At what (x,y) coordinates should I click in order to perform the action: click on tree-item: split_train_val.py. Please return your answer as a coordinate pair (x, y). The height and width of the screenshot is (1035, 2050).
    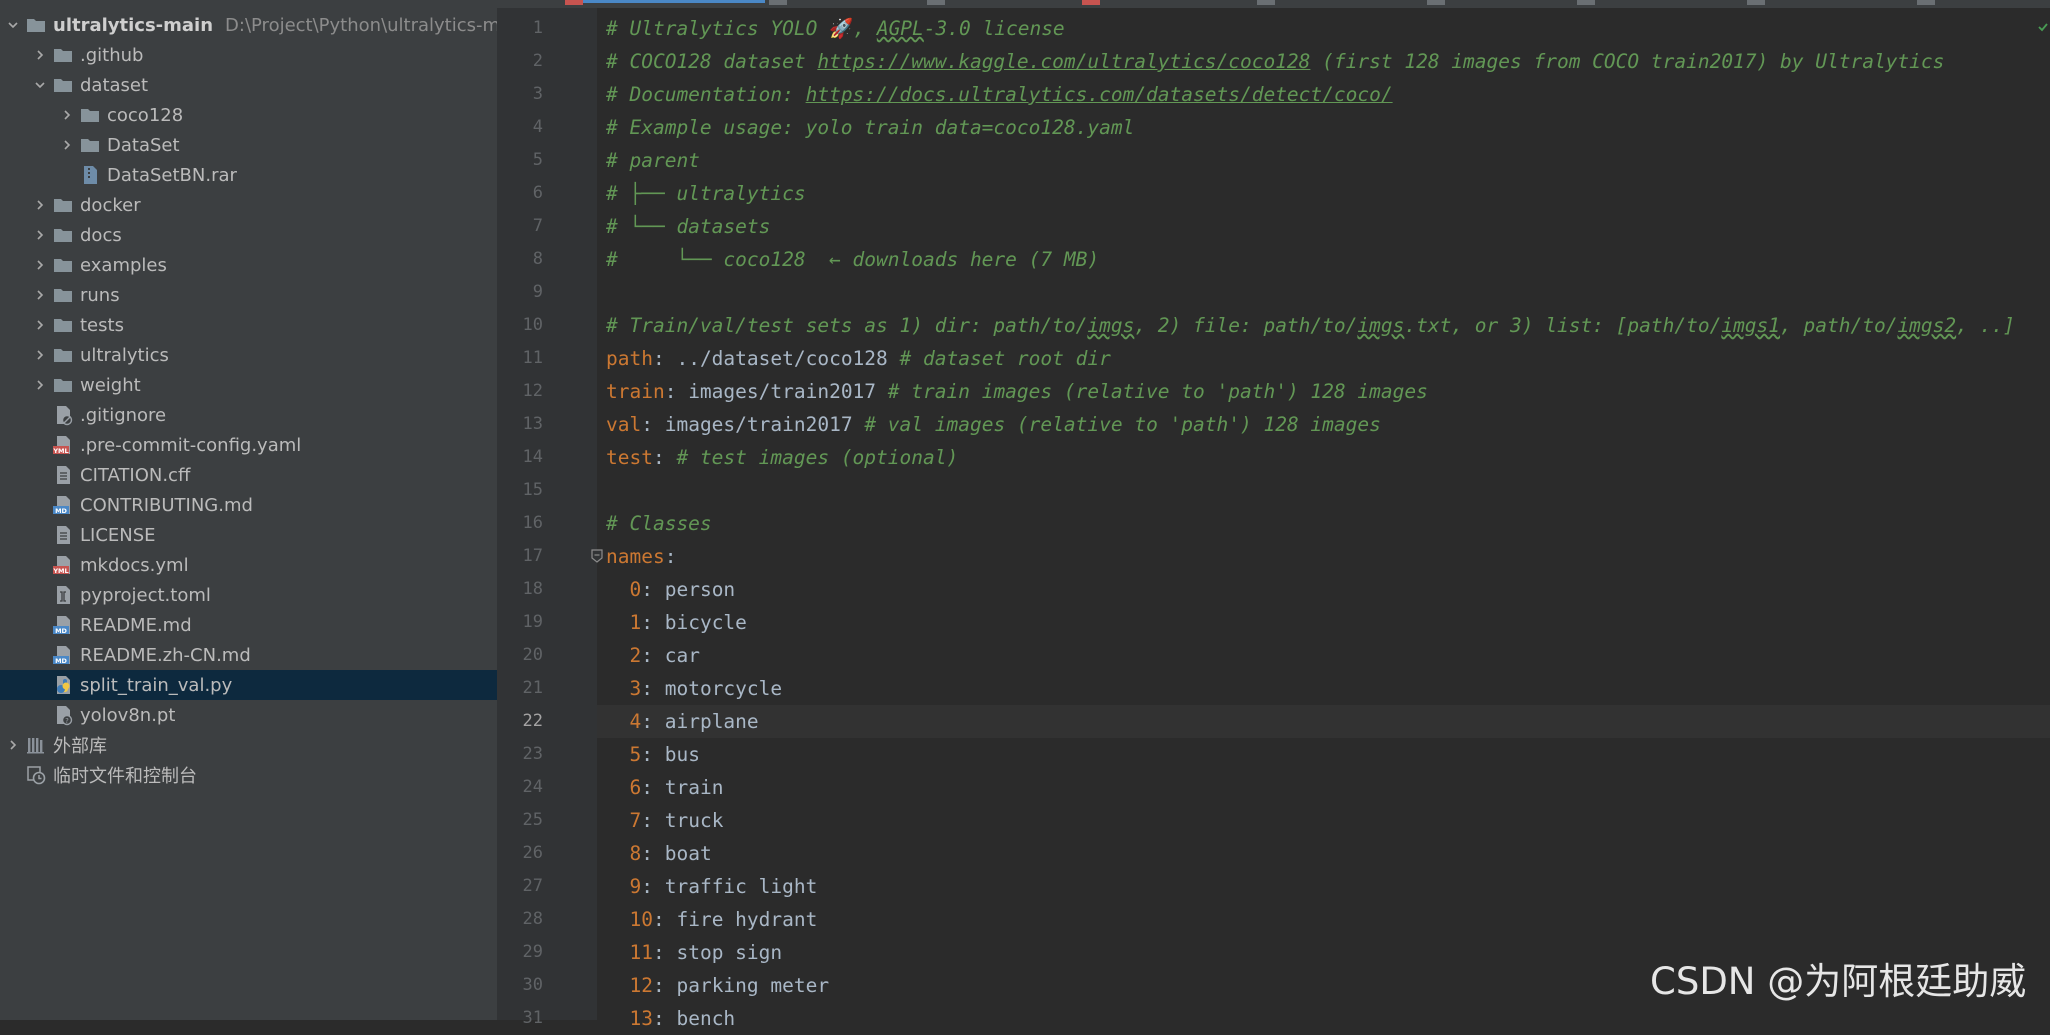
    Looking at the image, I should click on (248, 685).